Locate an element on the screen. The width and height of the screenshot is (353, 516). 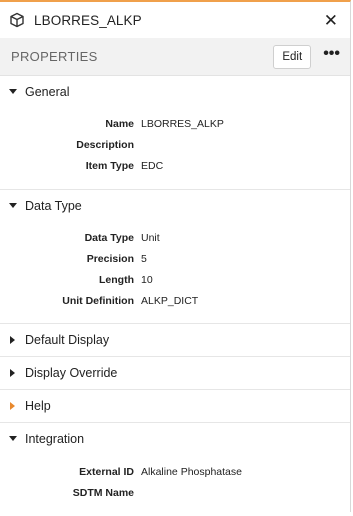
property-value: ALKP_DICT is located at coordinates (170, 301).